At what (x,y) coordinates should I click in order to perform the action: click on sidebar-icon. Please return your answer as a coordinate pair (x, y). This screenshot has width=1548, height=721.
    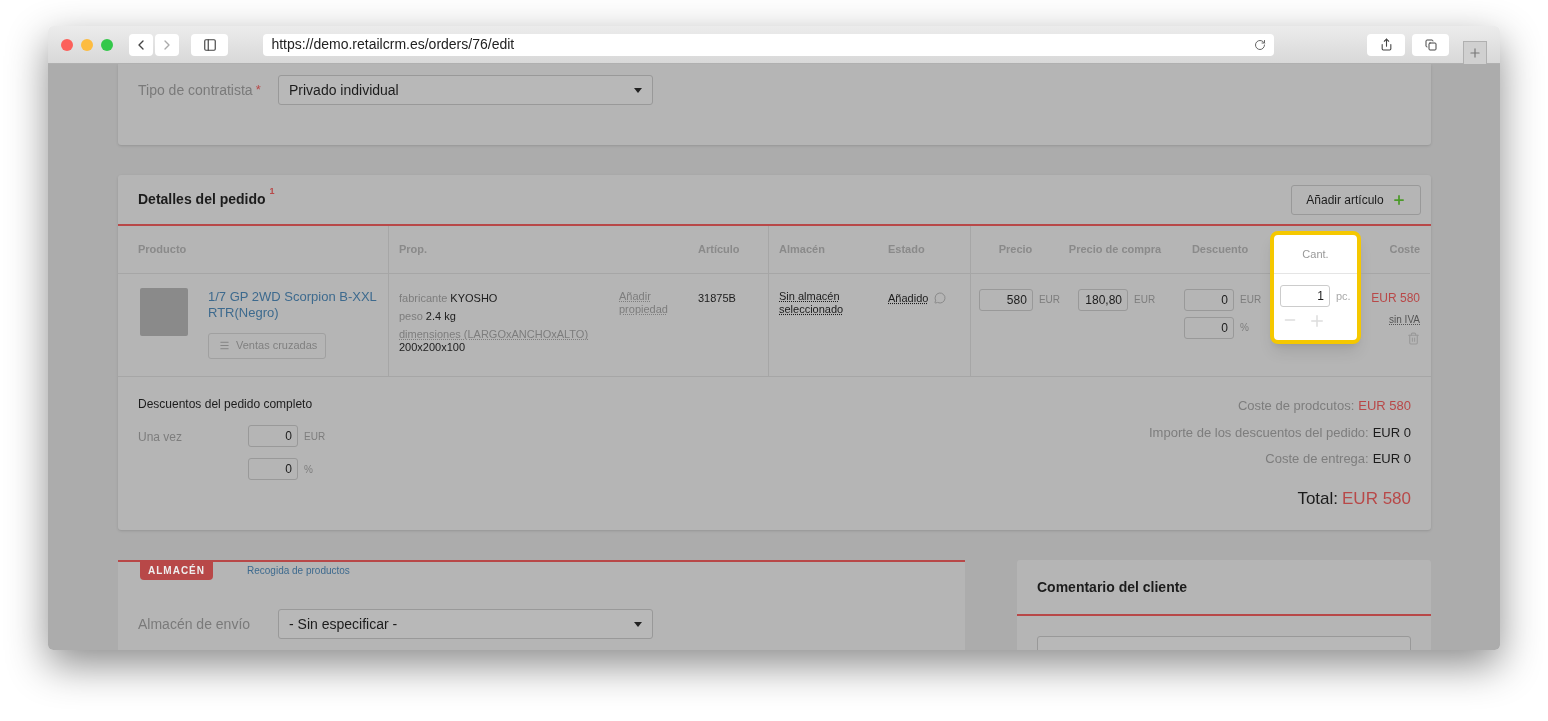
    Looking at the image, I should click on (209, 44).